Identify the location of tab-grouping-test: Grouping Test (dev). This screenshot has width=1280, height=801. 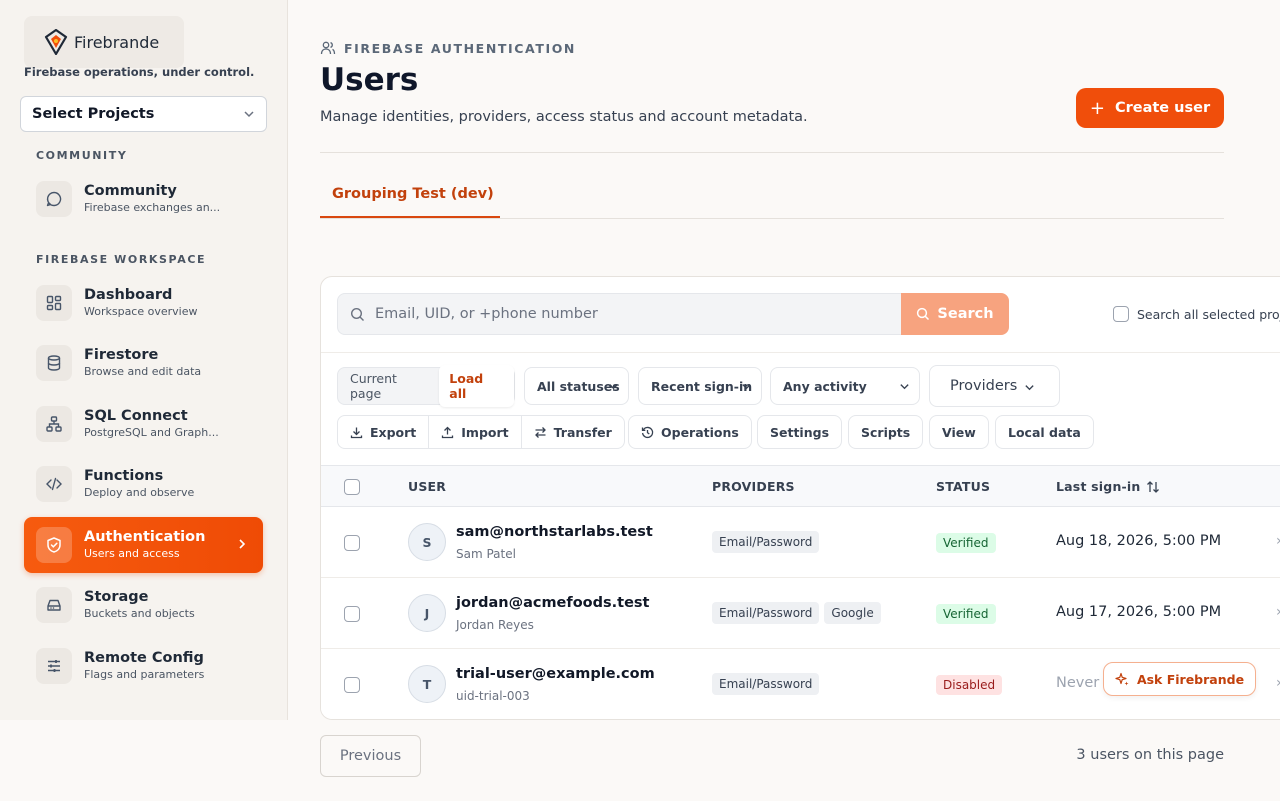
(410, 195).